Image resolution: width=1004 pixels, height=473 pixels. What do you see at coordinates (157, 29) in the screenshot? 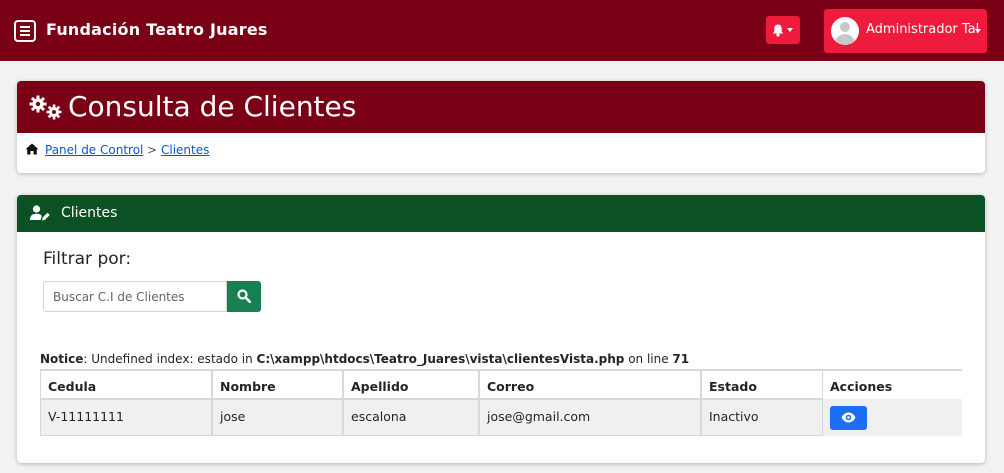
I see `brand-title: Fundación Teatro Juares` at bounding box center [157, 29].